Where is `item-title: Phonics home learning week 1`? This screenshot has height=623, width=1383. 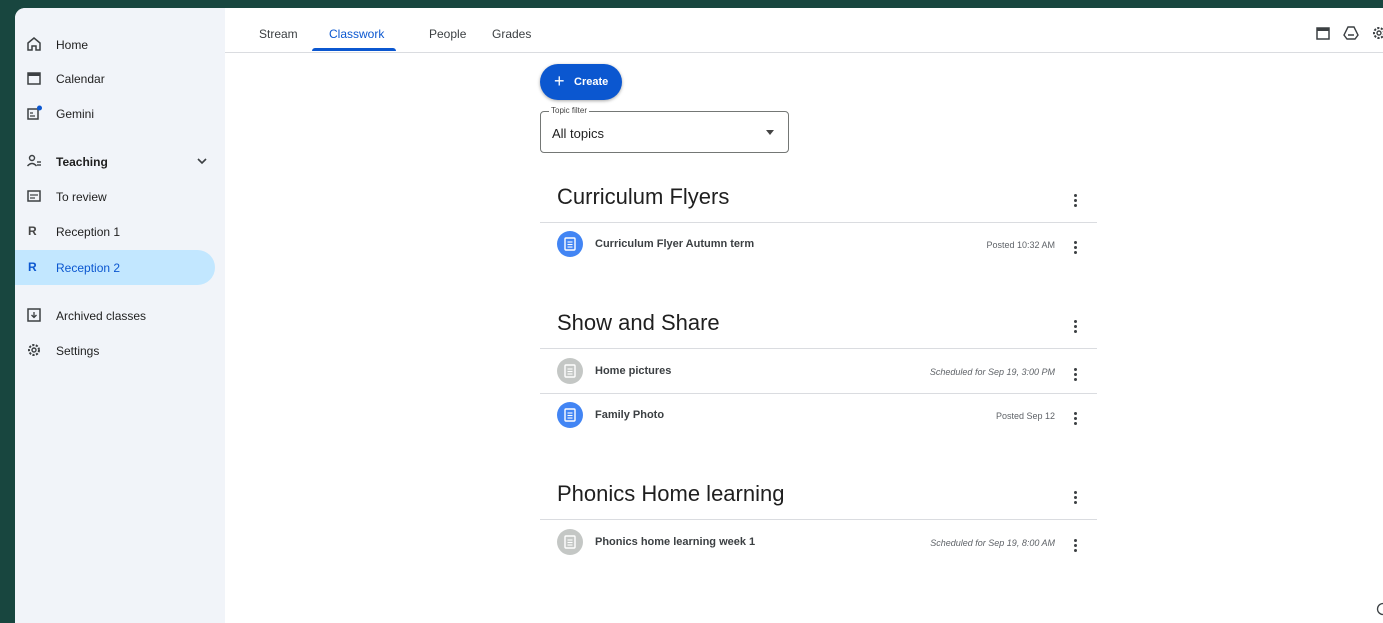
item-title: Phonics home learning week 1 is located at coordinates (675, 542).